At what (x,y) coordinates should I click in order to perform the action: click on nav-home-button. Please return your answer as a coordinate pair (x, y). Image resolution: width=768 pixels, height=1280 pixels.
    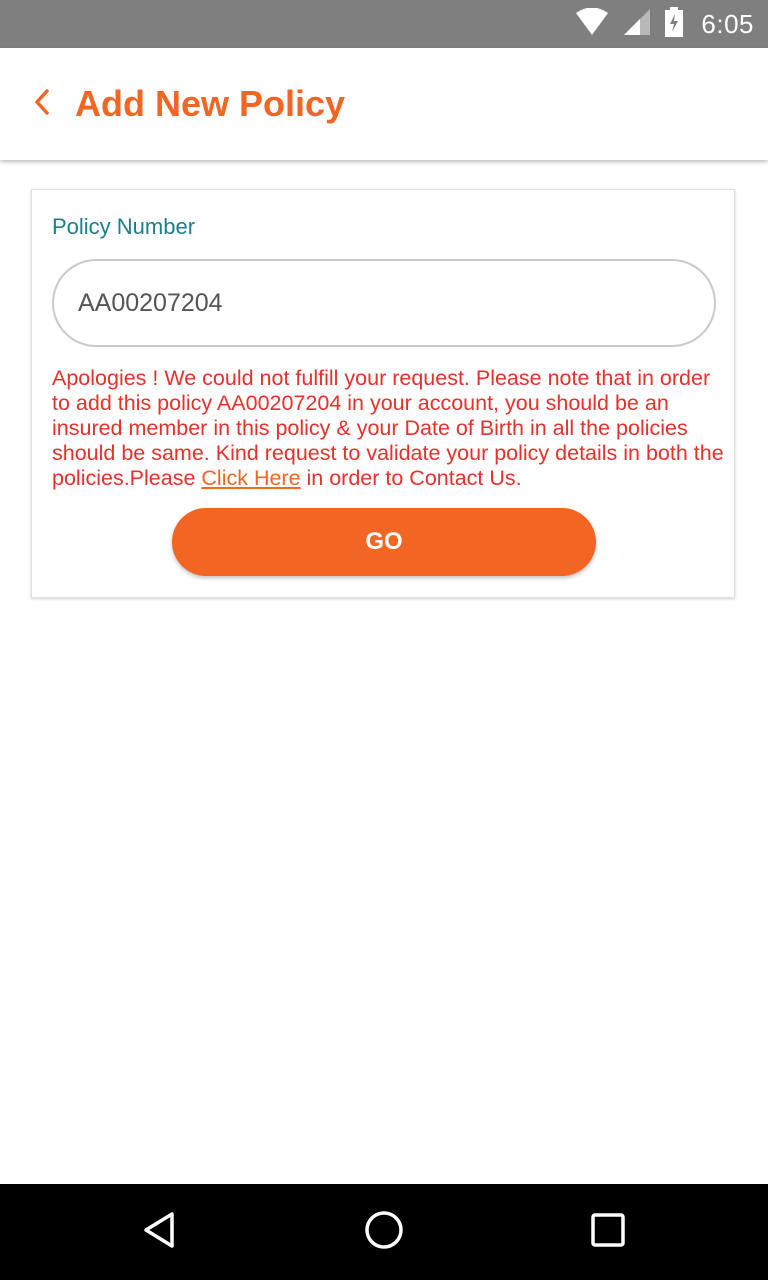
    Looking at the image, I should click on (384, 1232).